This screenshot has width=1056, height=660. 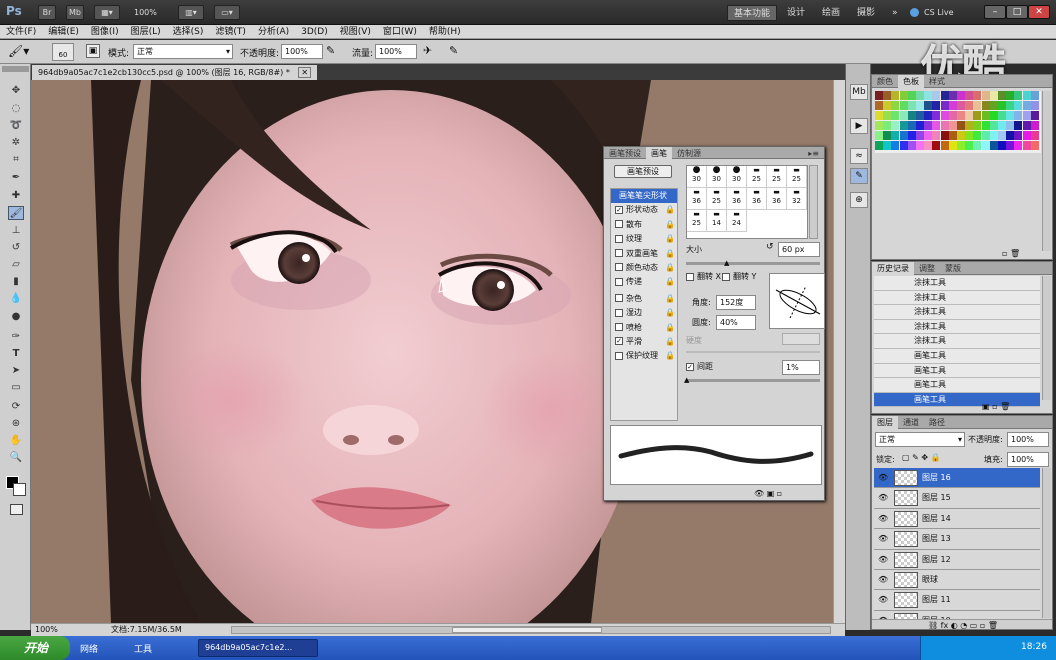 I want to click on brush-option: 杂色 🔒, so click(x=644, y=299).